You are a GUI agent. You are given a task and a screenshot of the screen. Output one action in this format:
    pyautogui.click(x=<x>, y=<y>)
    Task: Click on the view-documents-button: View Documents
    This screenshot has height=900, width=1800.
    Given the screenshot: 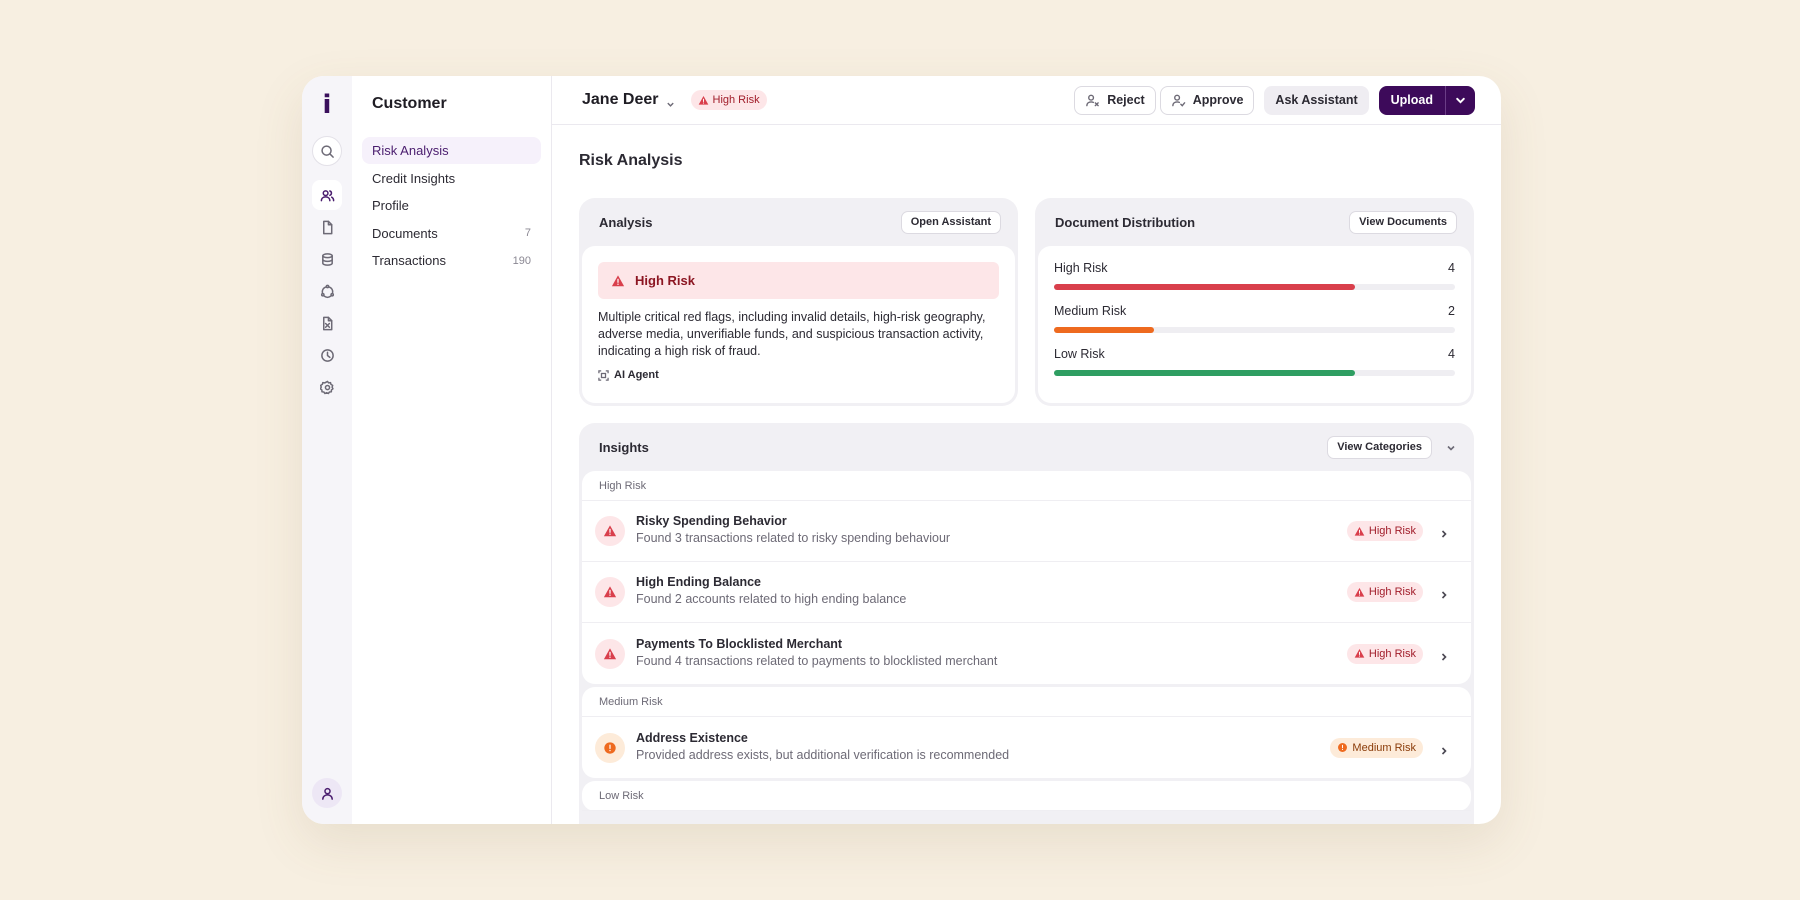 What is the action you would take?
    pyautogui.click(x=1403, y=222)
    